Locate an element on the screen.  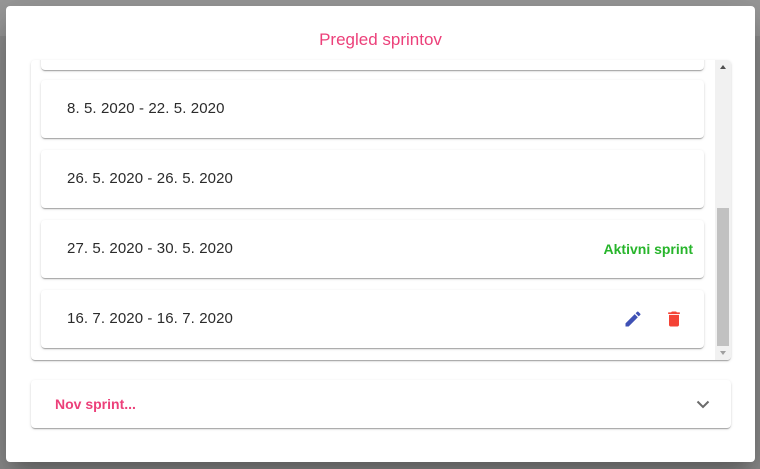
sprint-card: 8. 5. 2020 - 22. 5. 2020 is located at coordinates (372, 109).